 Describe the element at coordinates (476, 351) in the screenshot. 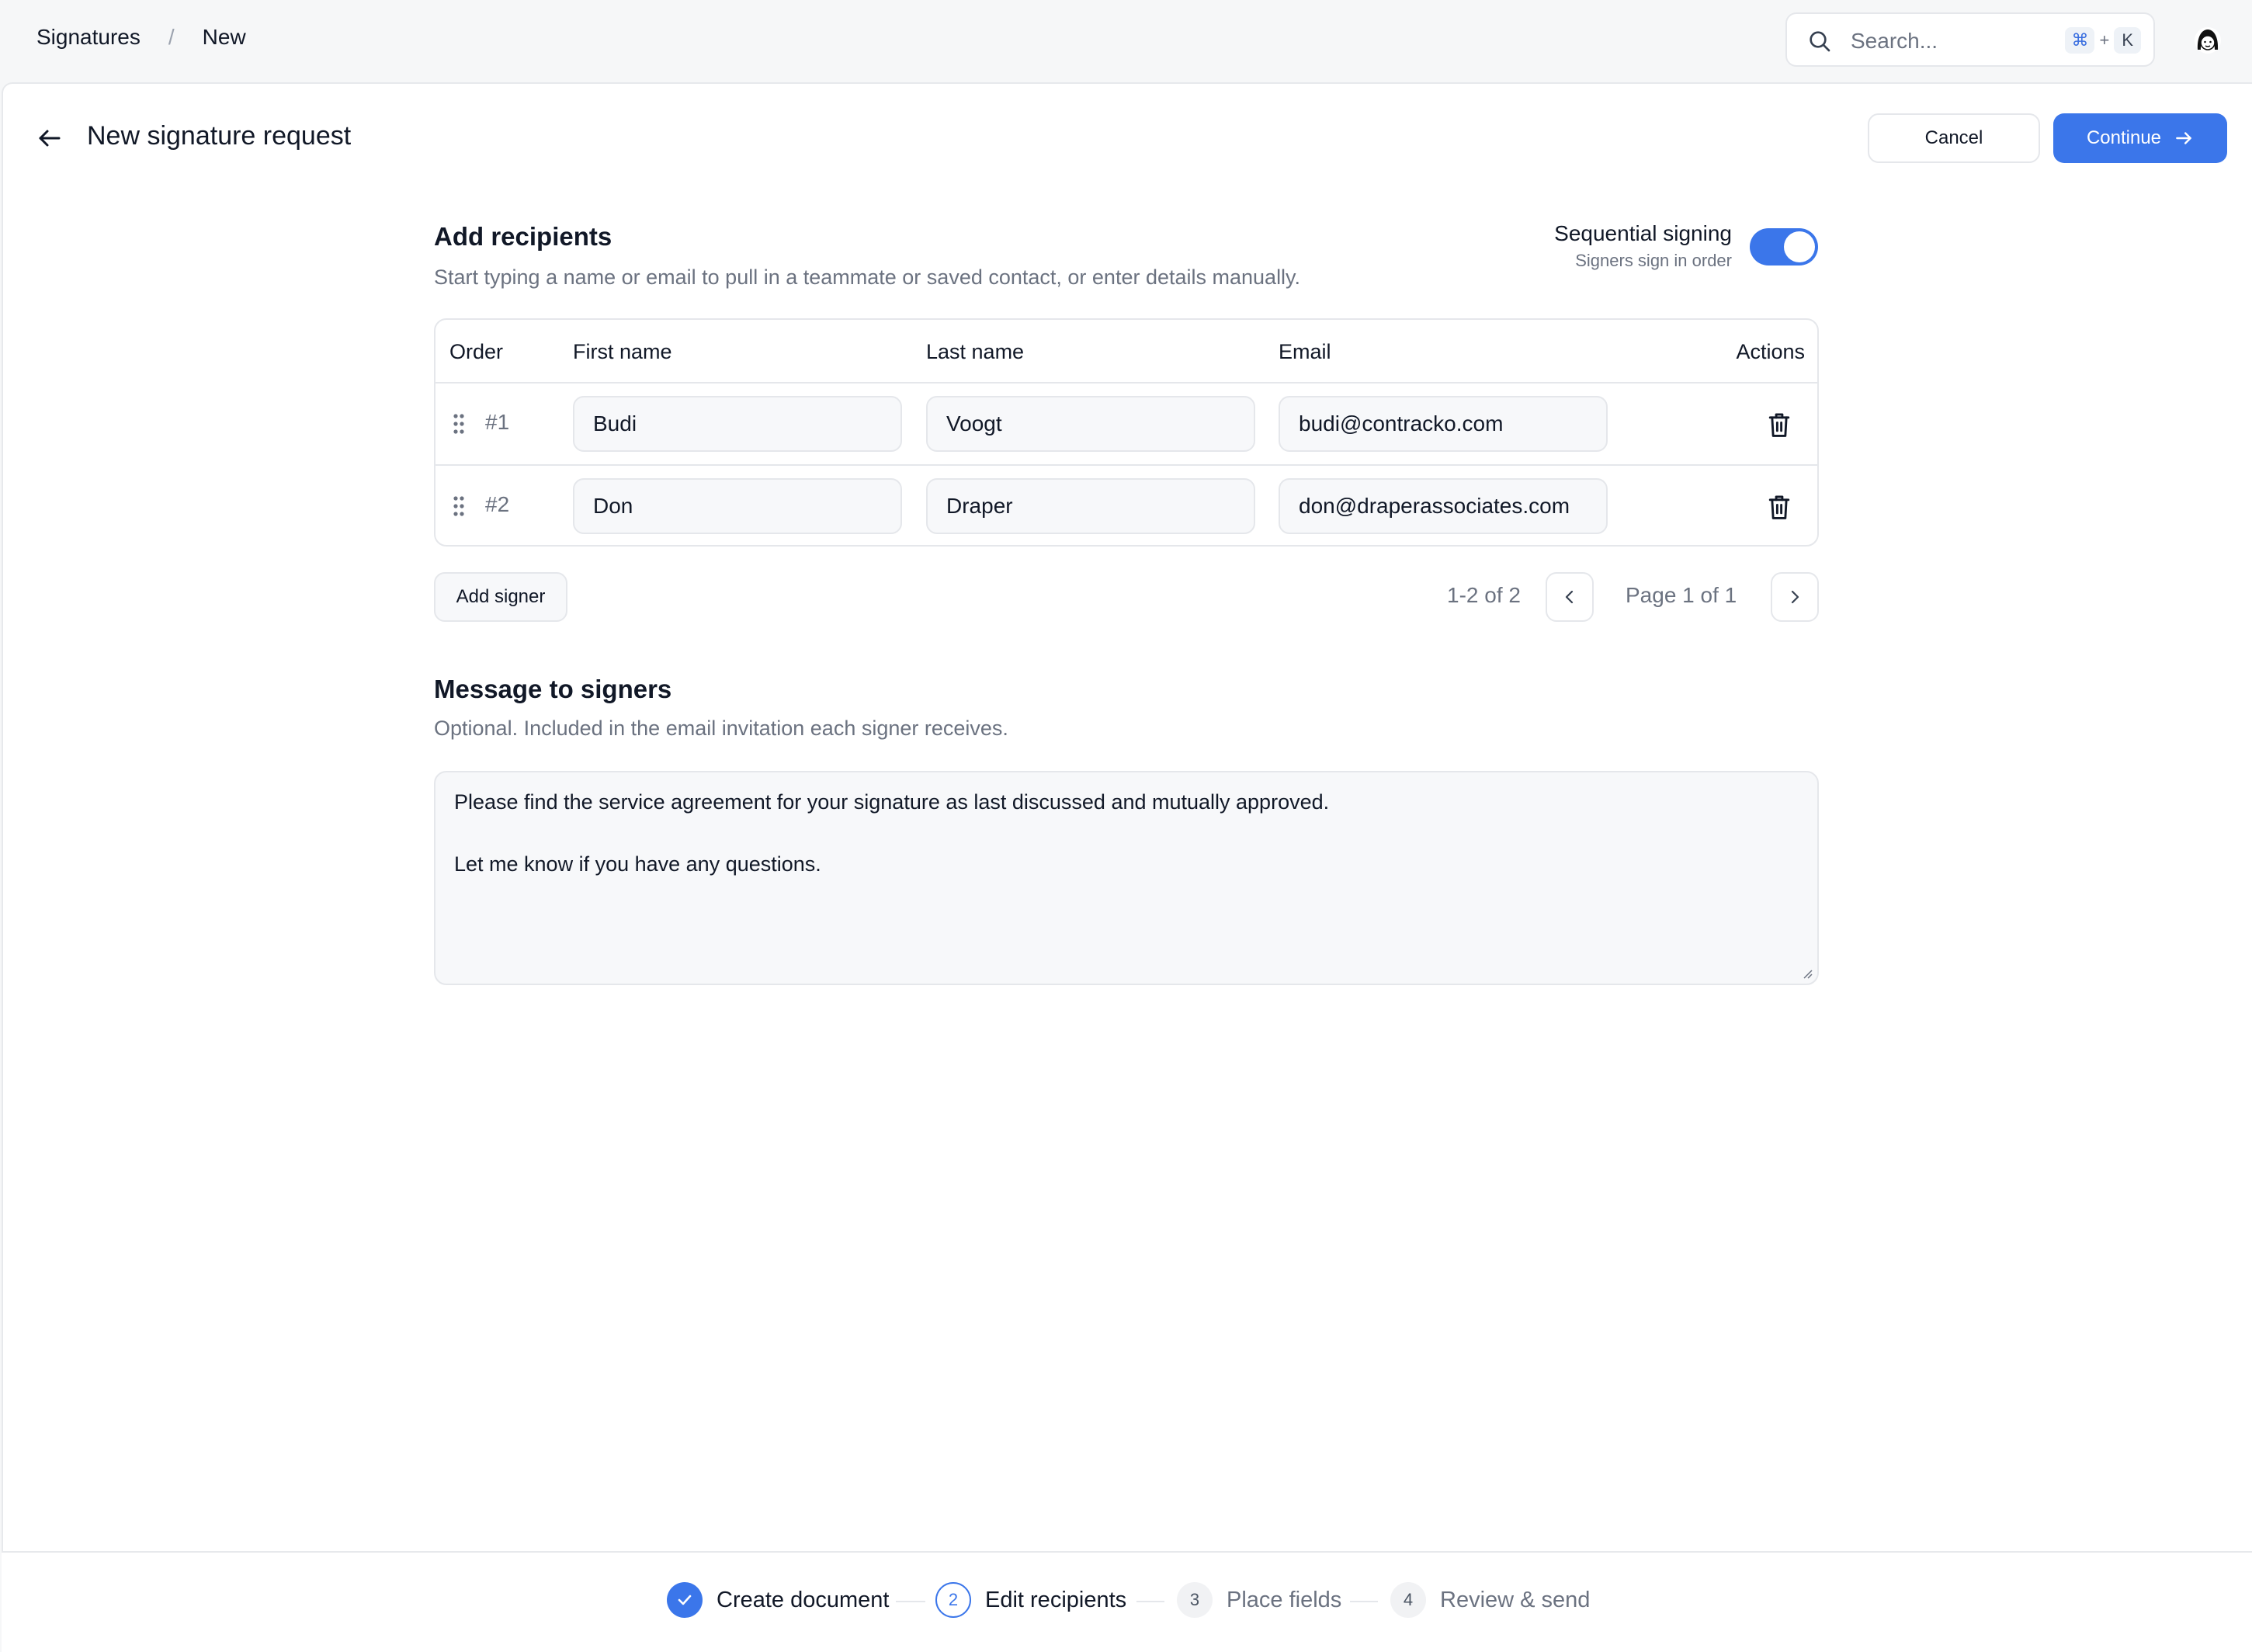

I see `column-order: Order` at that location.